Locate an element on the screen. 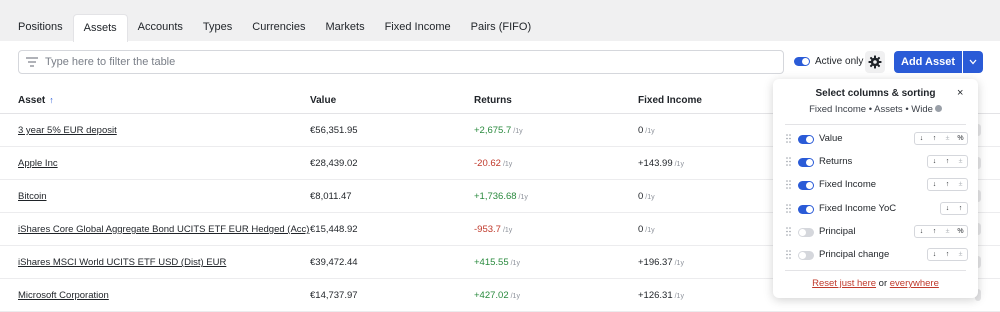 This screenshot has width=1000, height=312. tab-types: Types is located at coordinates (217, 28).